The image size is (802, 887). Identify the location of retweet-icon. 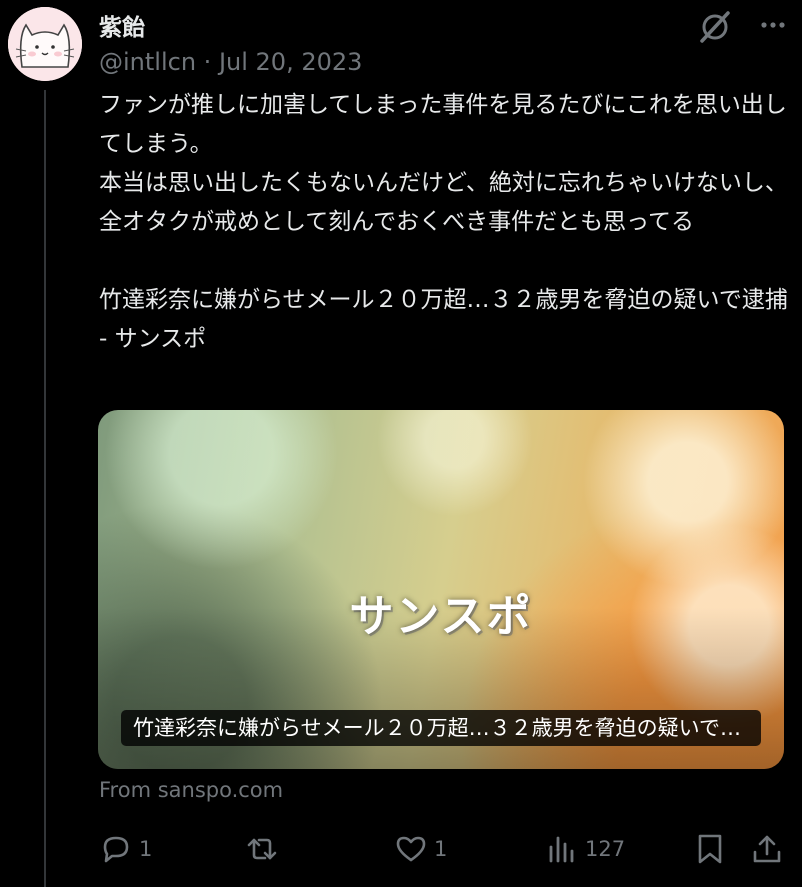
(262, 849).